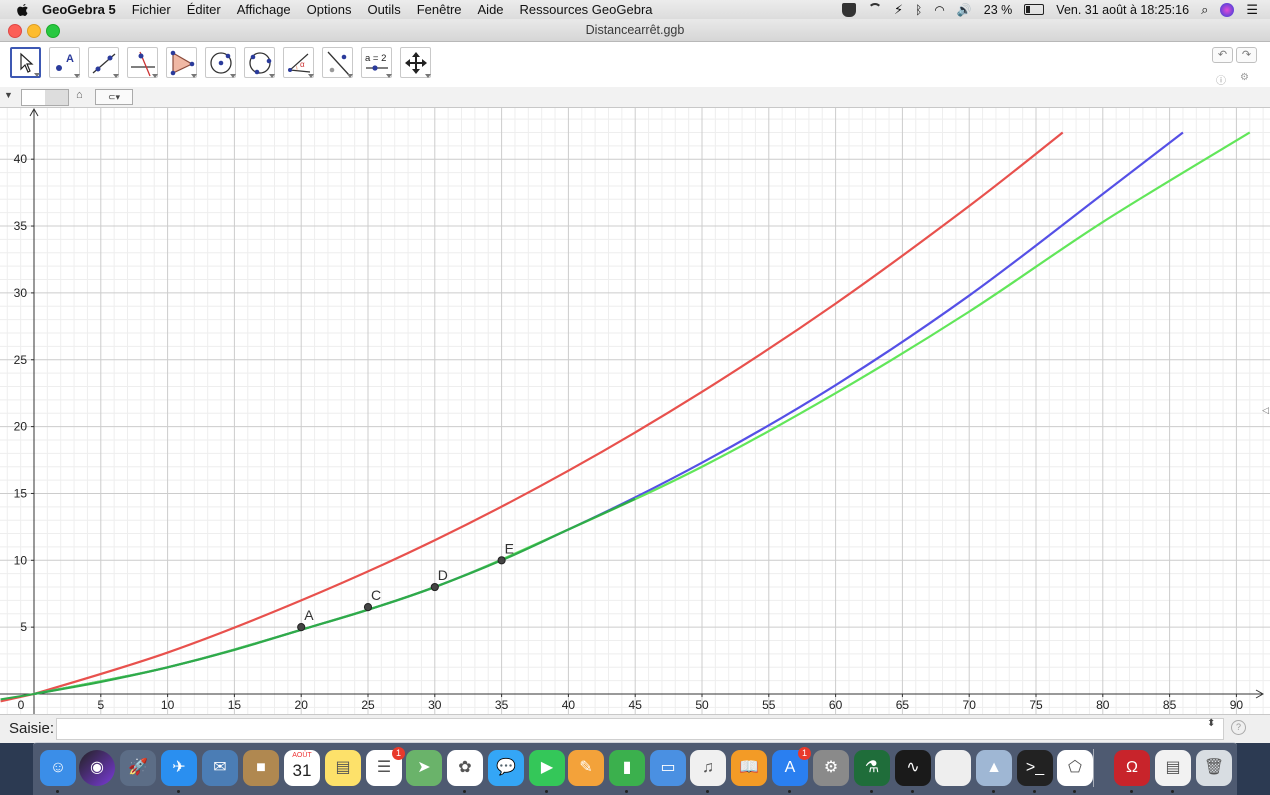 The image size is (1270, 795). I want to click on toolbar: A α a = 2 ↶ ↷ ⓘ ⚙, so click(635, 64).